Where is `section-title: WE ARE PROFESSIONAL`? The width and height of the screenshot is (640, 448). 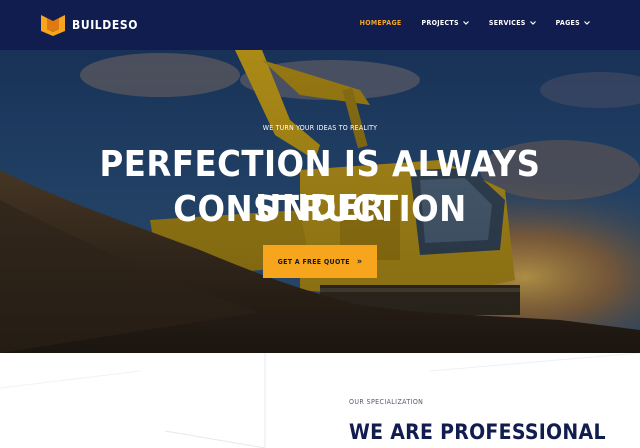
section-title: WE ARE PROFESSIONAL is located at coordinates (477, 432).